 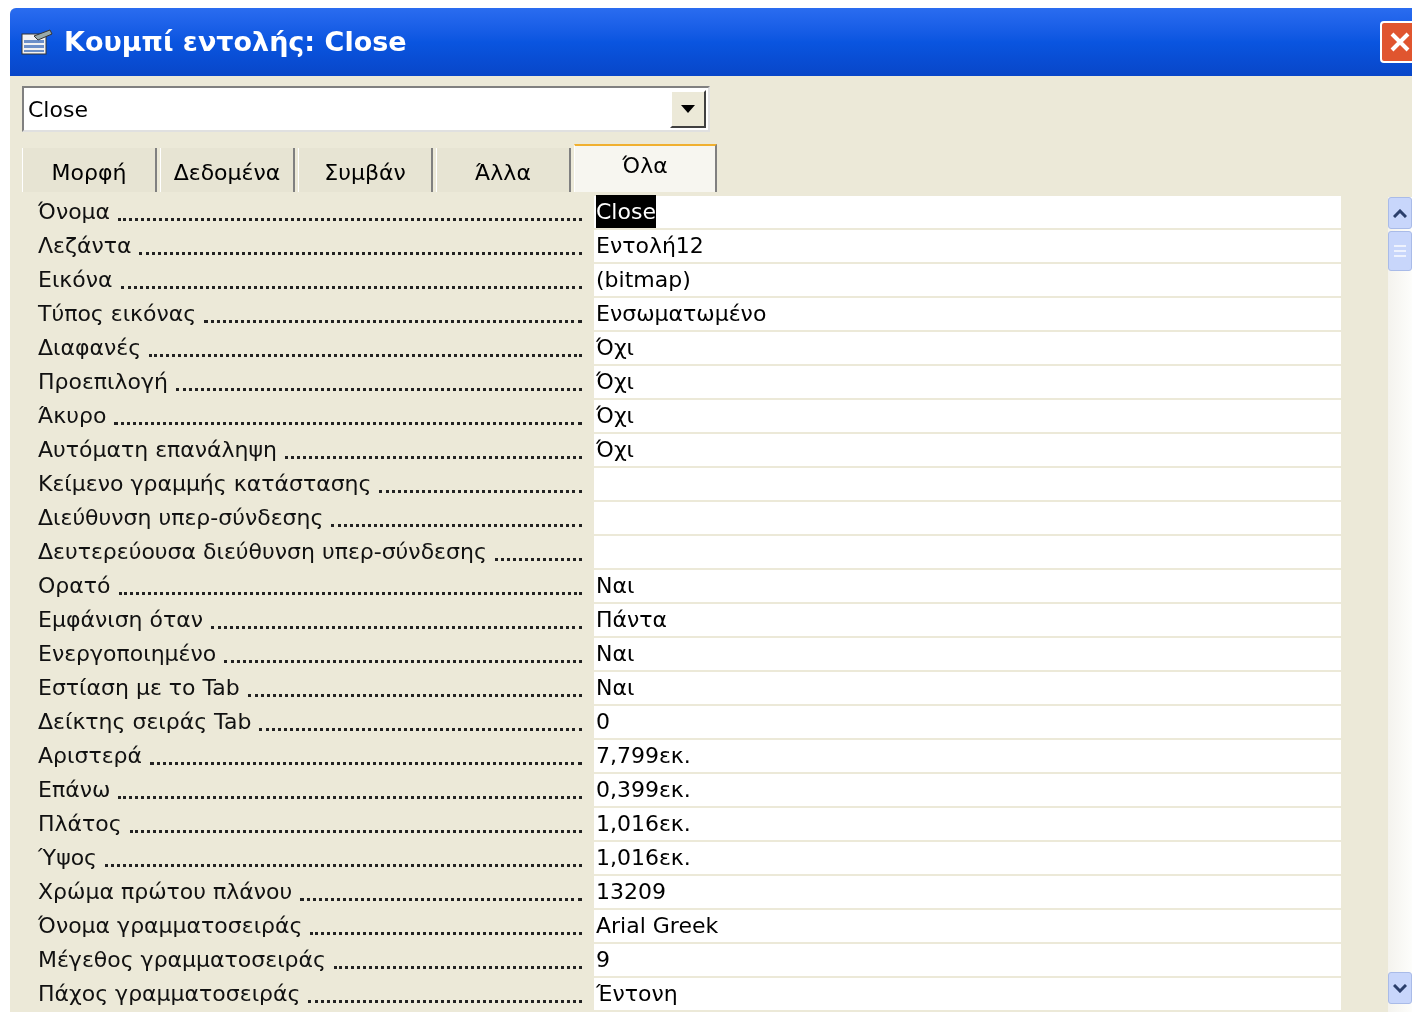 I want to click on property-value: Arial Greek, so click(x=657, y=926).